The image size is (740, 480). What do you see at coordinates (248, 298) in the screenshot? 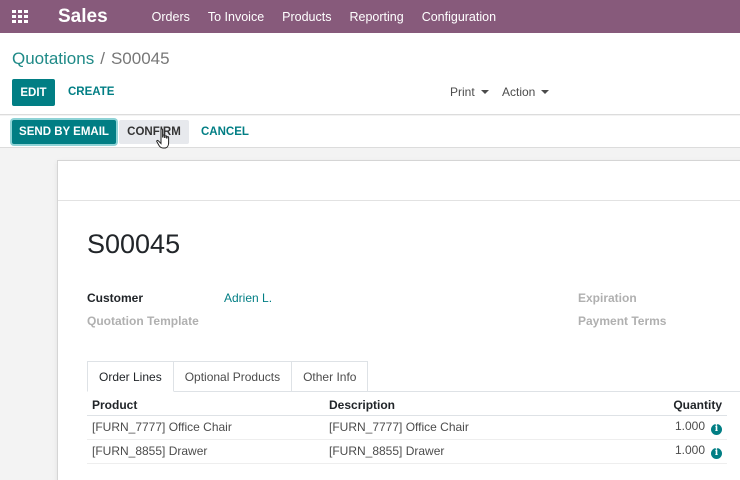
I see `customer-link: Adrien L.` at bounding box center [248, 298].